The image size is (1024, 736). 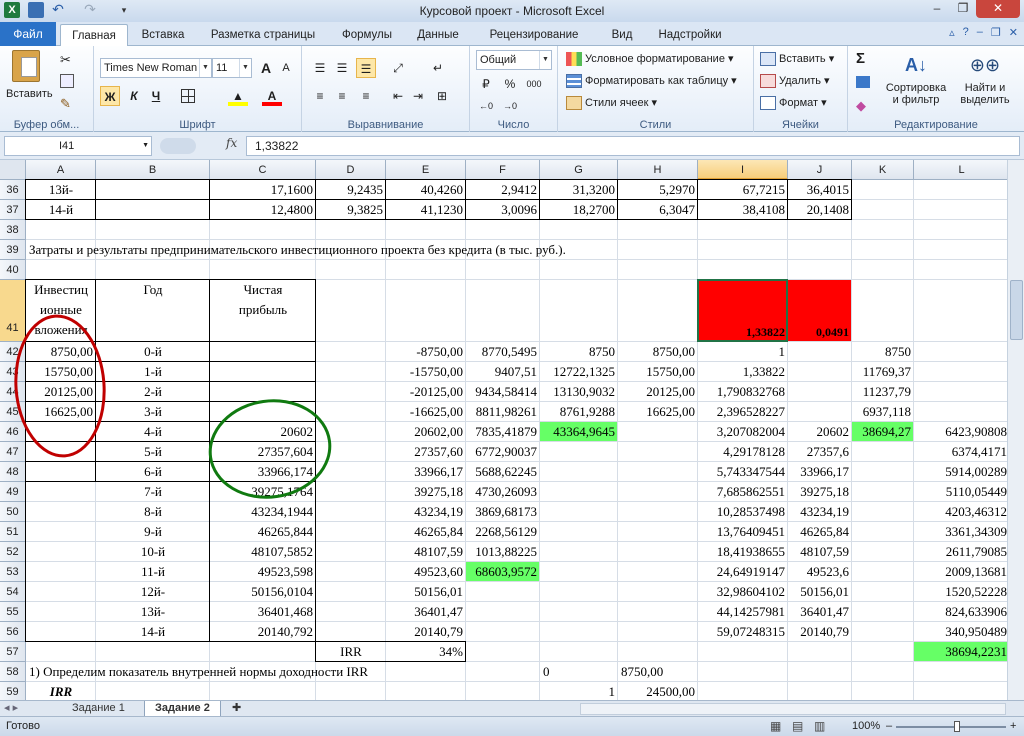 What do you see at coordinates (743, 472) in the screenshot?
I see `cell-i48: 5,743347544` at bounding box center [743, 472].